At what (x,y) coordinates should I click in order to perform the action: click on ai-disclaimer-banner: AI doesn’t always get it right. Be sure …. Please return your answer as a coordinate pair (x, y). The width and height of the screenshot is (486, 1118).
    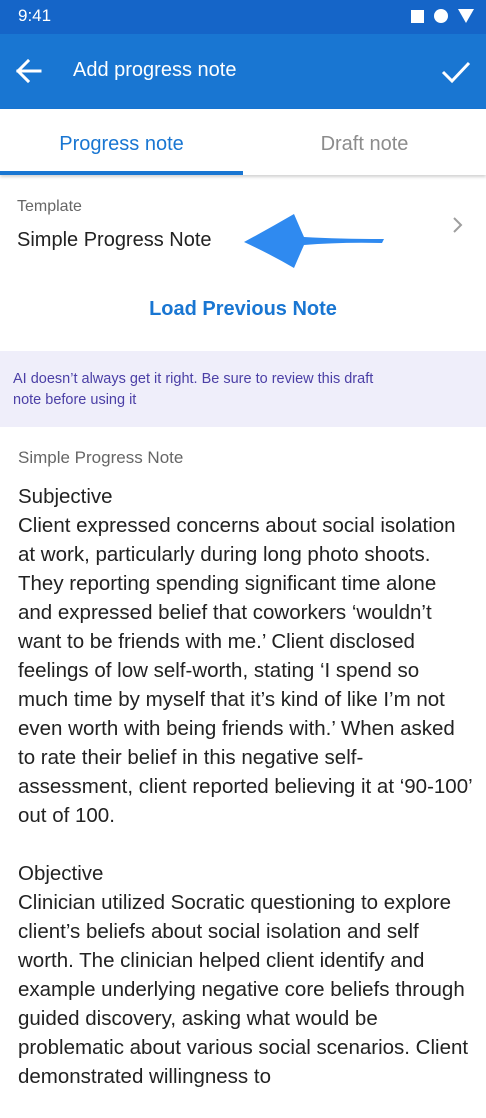
    Looking at the image, I should click on (243, 389).